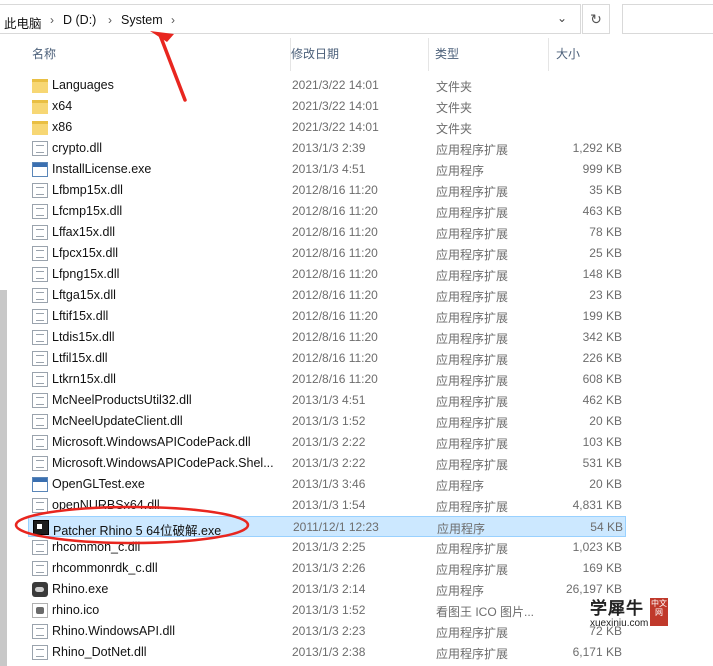 The height and width of the screenshot is (666, 713). Describe the element at coordinates (659, 612) in the screenshot. I see `watermark-badge: 中文网` at that location.